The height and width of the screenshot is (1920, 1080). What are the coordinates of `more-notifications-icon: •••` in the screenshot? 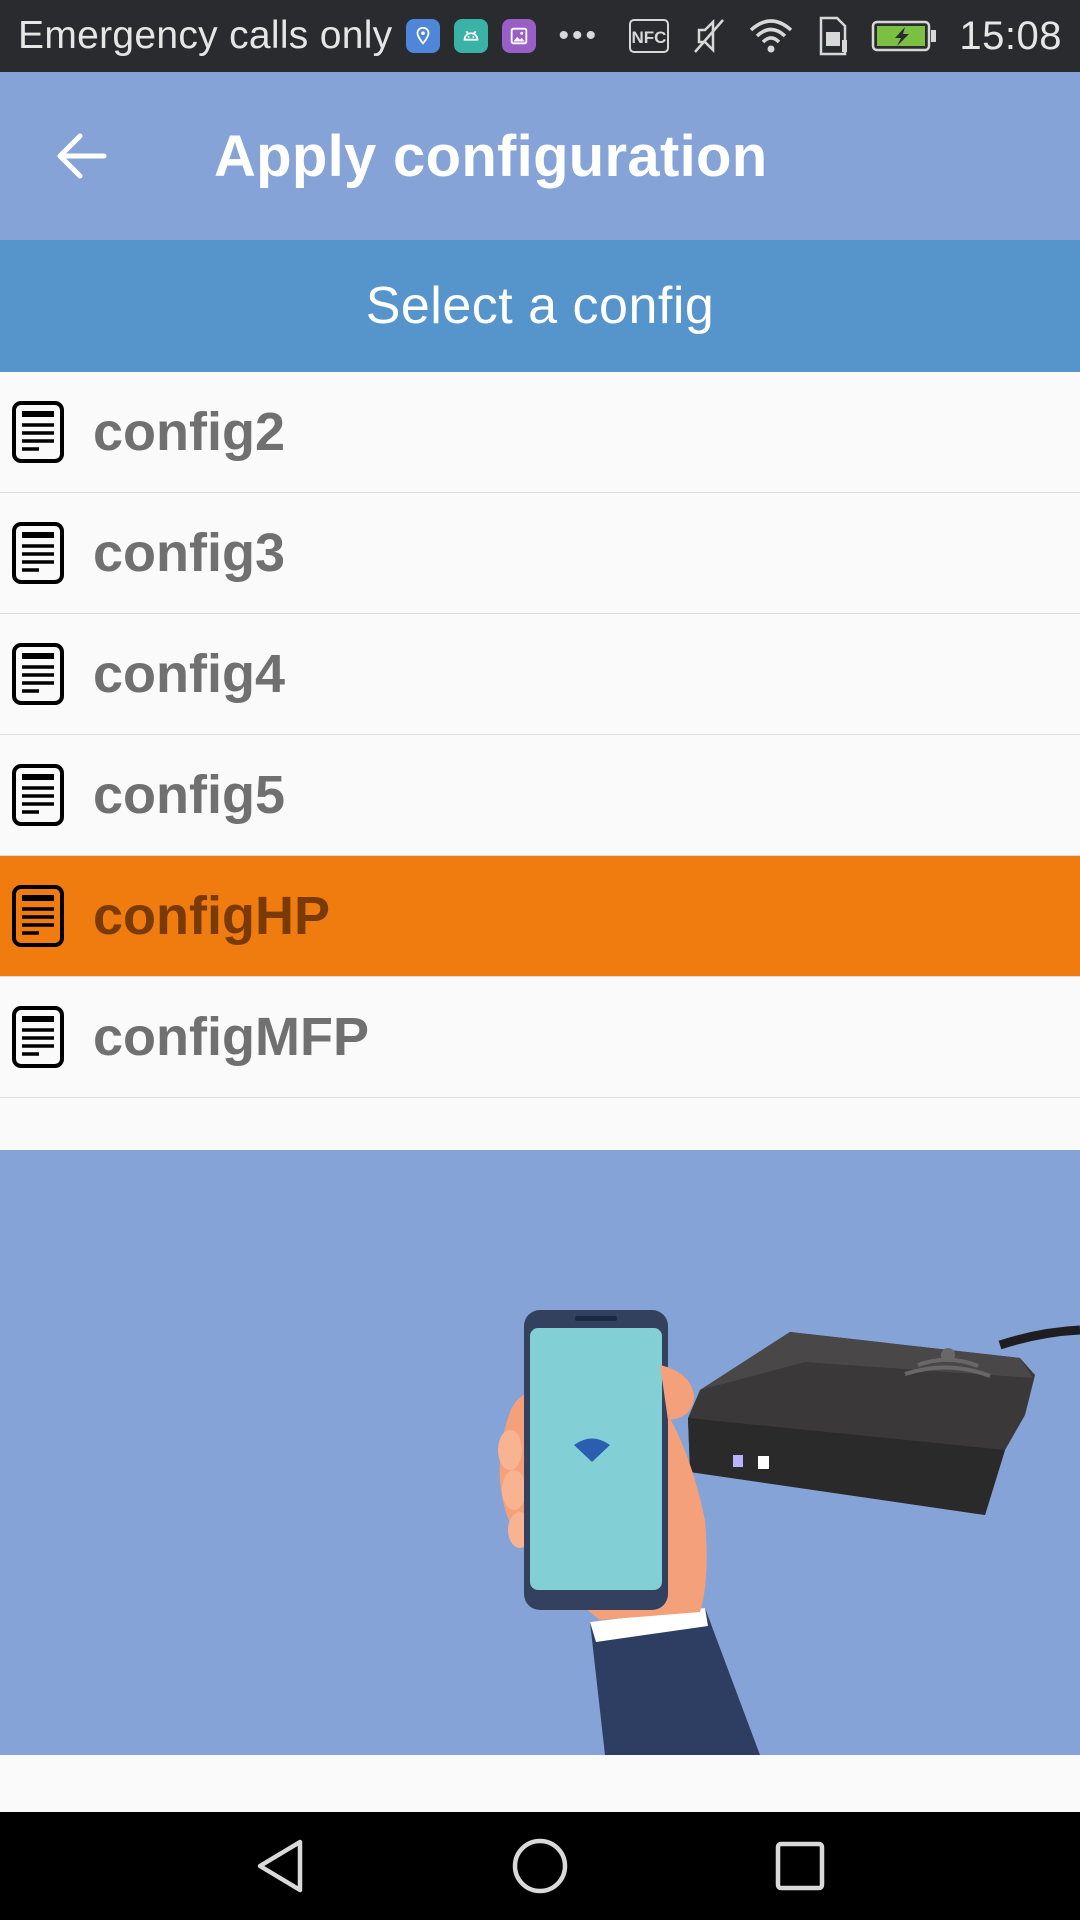 It's located at (578, 35).